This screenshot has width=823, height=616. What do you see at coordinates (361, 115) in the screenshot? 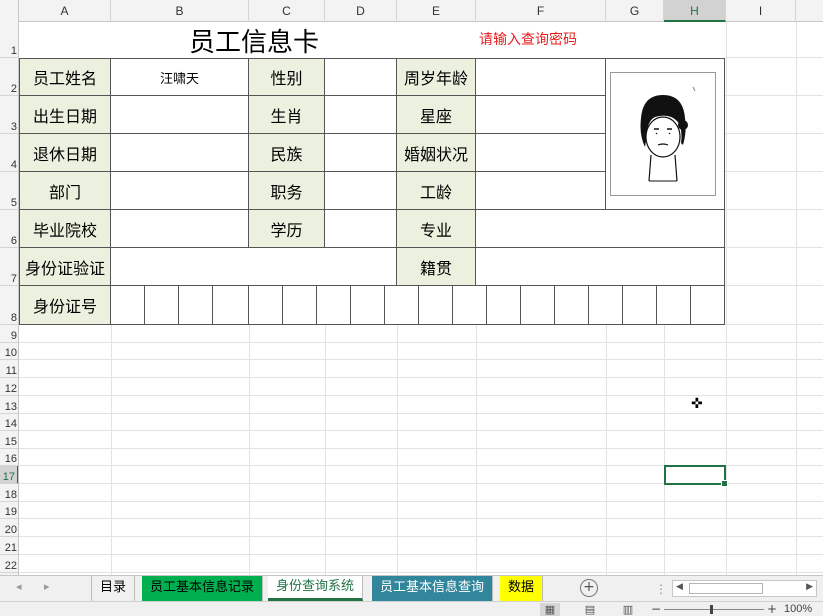
I see `value-zodiac` at bounding box center [361, 115].